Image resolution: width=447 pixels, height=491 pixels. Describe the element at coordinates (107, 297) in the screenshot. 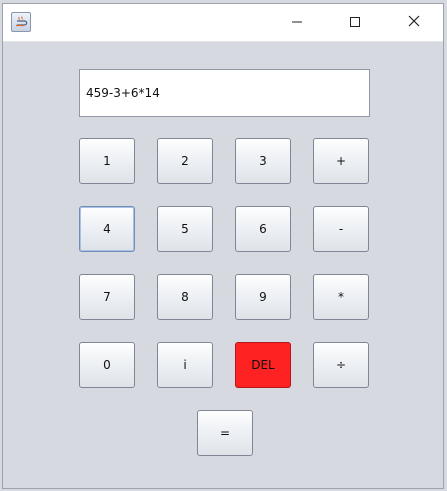

I see `digit-7-button: 7` at that location.